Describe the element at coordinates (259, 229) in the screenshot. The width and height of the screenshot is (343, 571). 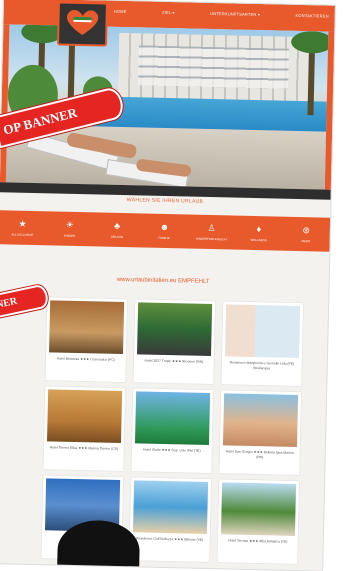
I see `drop-icon: ♦` at that location.